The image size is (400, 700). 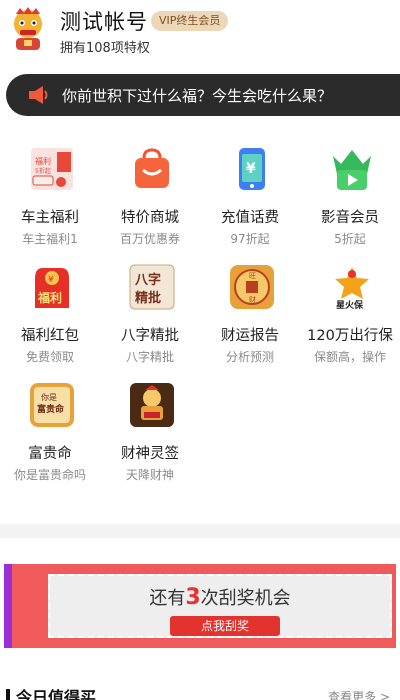 I want to click on notice-text: 你前世积下过什么福？今生会吃什么果？, so click(x=197, y=96).